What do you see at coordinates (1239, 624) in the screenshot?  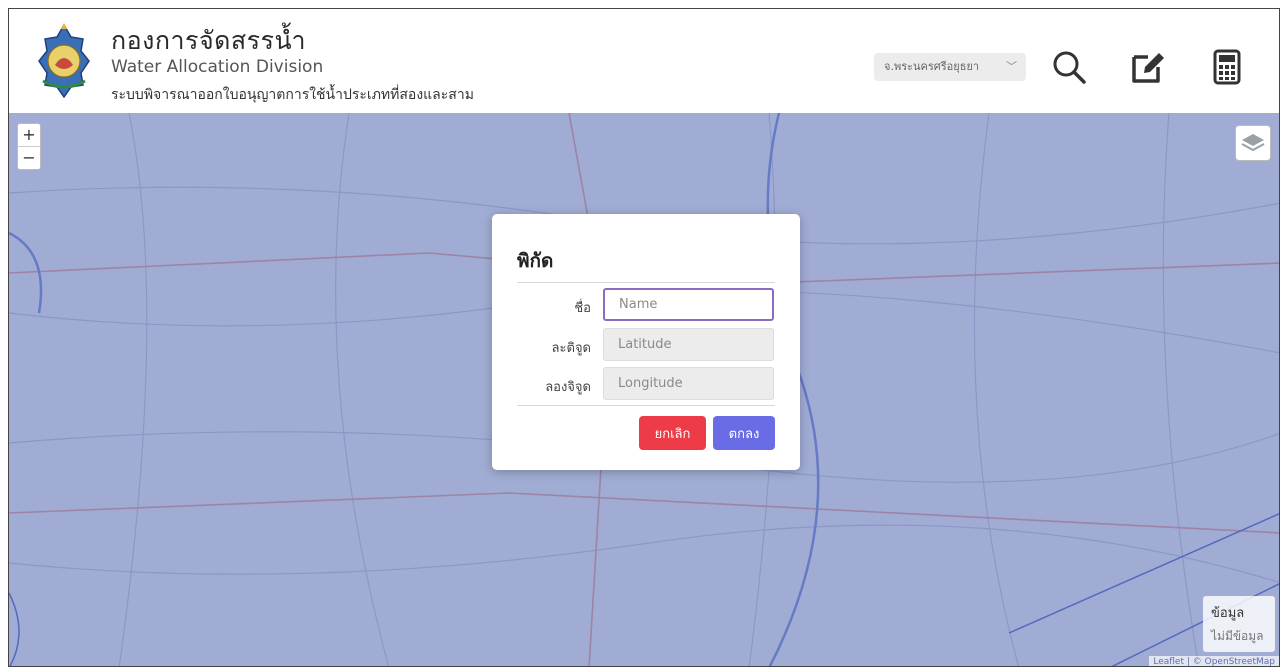 I see `map-info-box: ข้อมูล ไม่มีข้อมูล` at bounding box center [1239, 624].